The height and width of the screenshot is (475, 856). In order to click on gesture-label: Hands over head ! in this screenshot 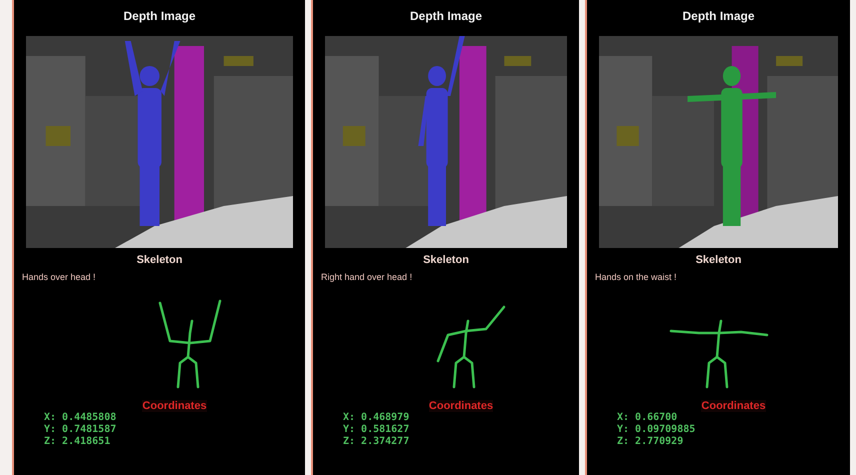, I will do `click(59, 277)`.